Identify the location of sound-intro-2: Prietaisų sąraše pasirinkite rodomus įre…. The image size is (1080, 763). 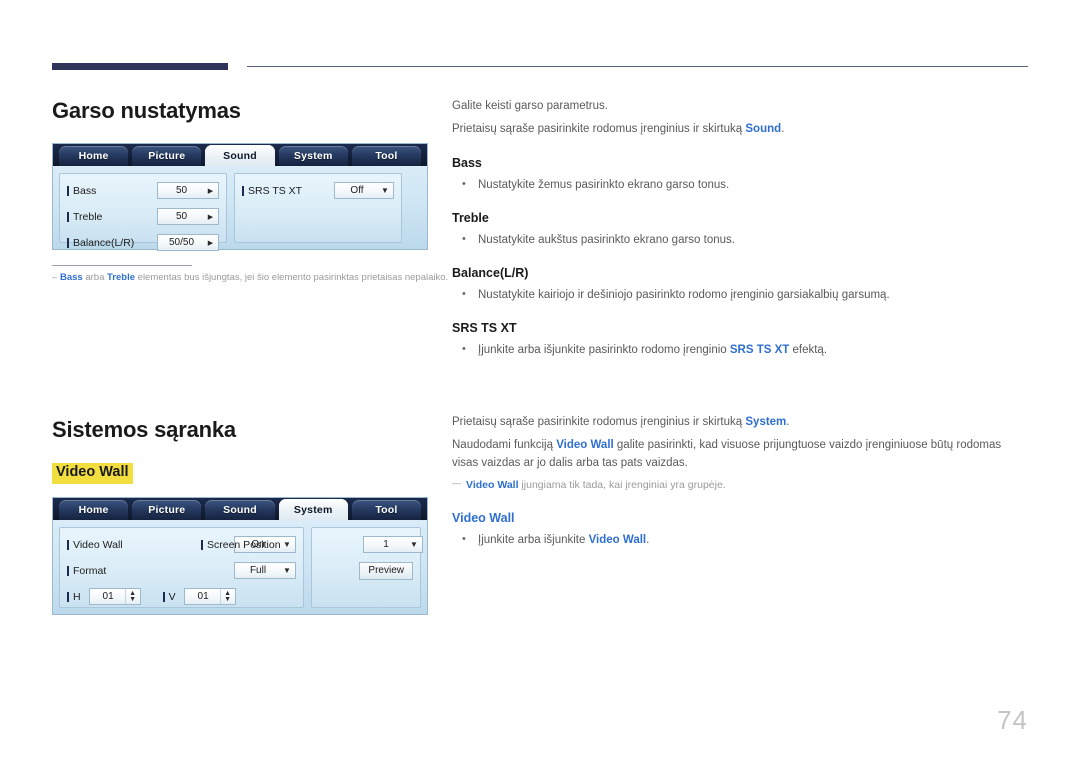
(740, 130).